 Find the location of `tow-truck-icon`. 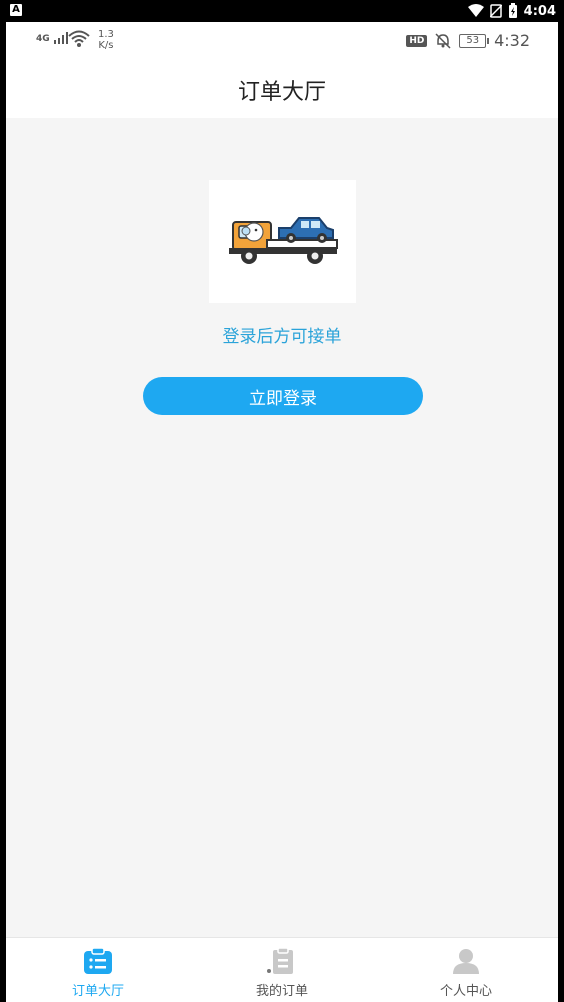

tow-truck-icon is located at coordinates (283, 240).